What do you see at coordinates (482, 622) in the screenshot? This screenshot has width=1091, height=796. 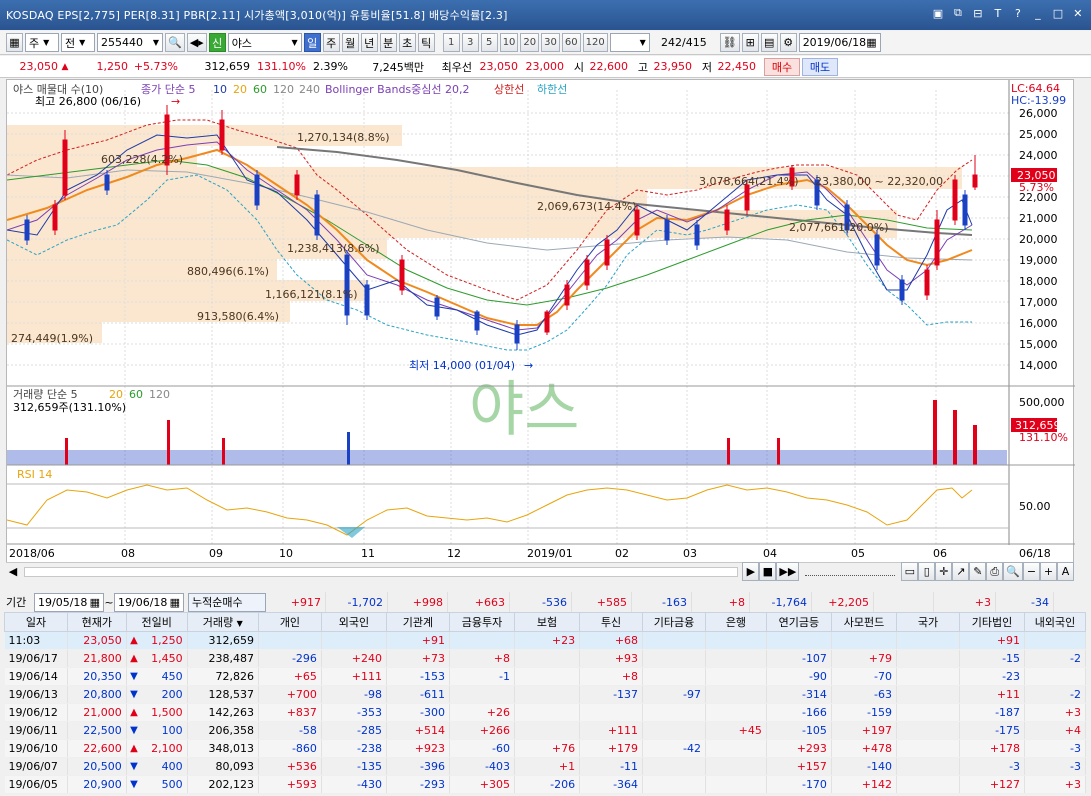 I see `column-header: 금융투자` at bounding box center [482, 622].